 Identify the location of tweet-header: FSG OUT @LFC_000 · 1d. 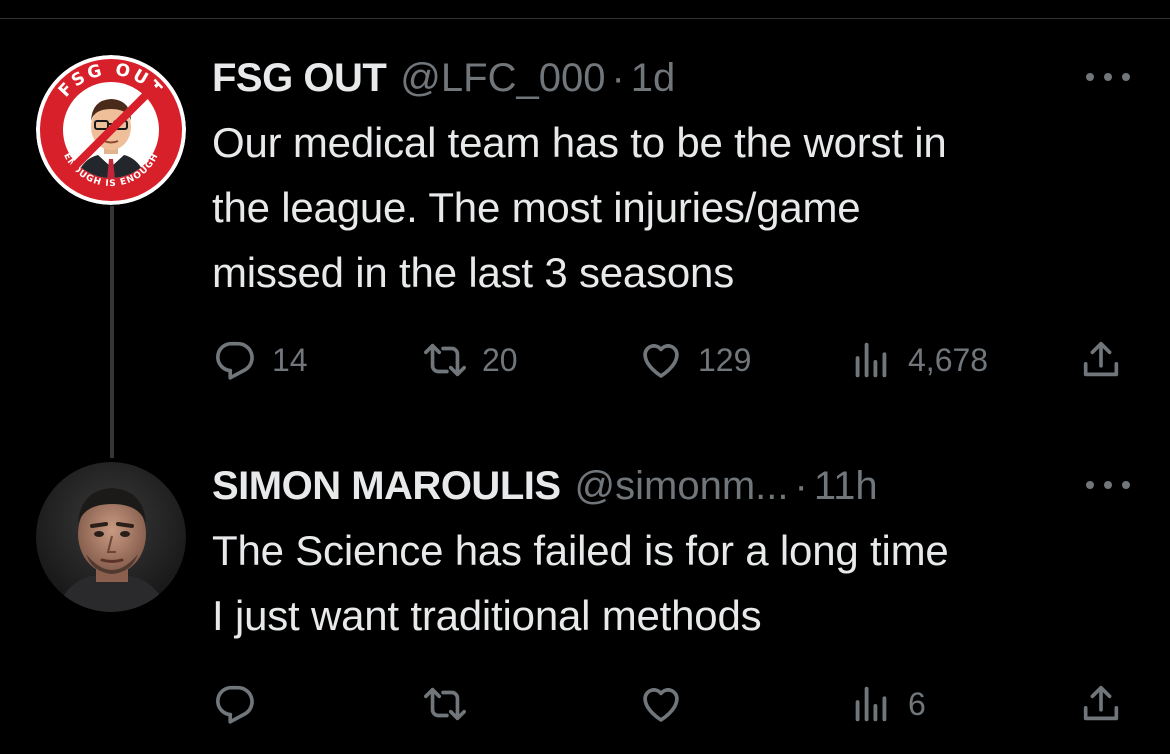
(671, 78).